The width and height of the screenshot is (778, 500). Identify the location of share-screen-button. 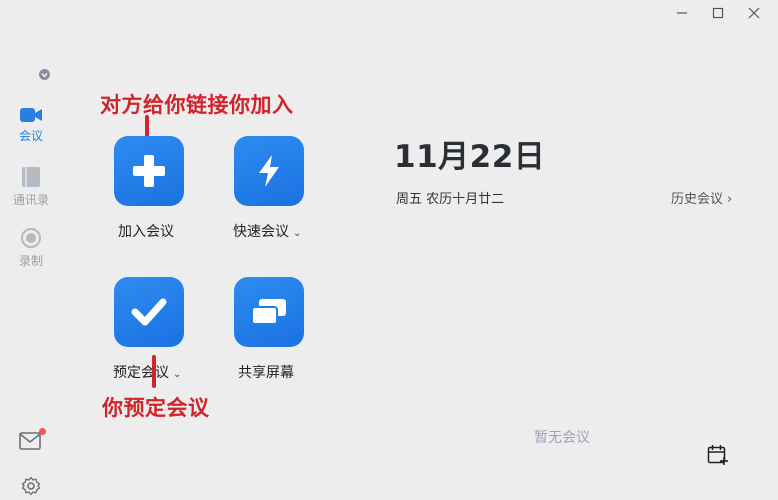
(269, 312).